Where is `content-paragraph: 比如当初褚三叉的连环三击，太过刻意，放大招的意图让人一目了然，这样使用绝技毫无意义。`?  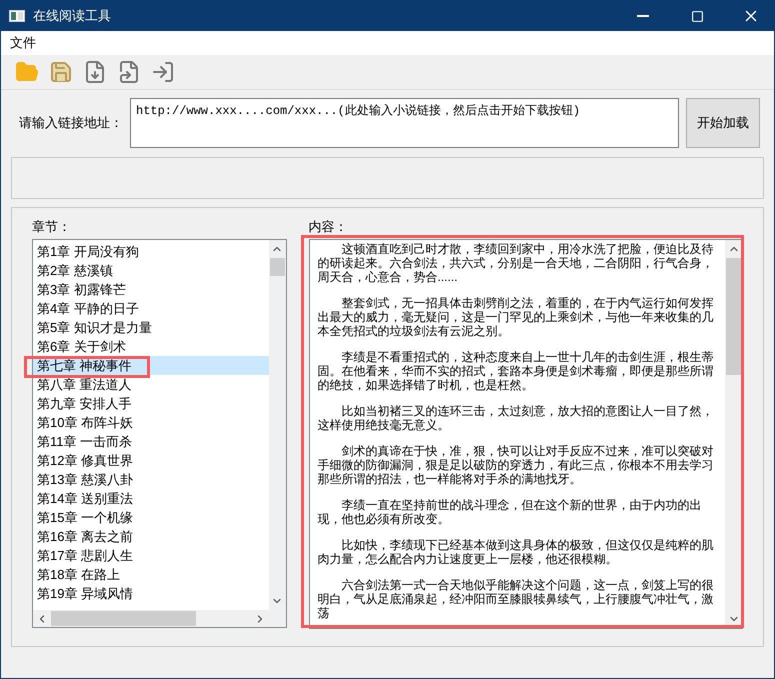 content-paragraph: 比如当初褚三叉的连环三击，太过刻意，放大招的意图让人一目了然，这样使用绝技毫无意义。 is located at coordinates (516, 418).